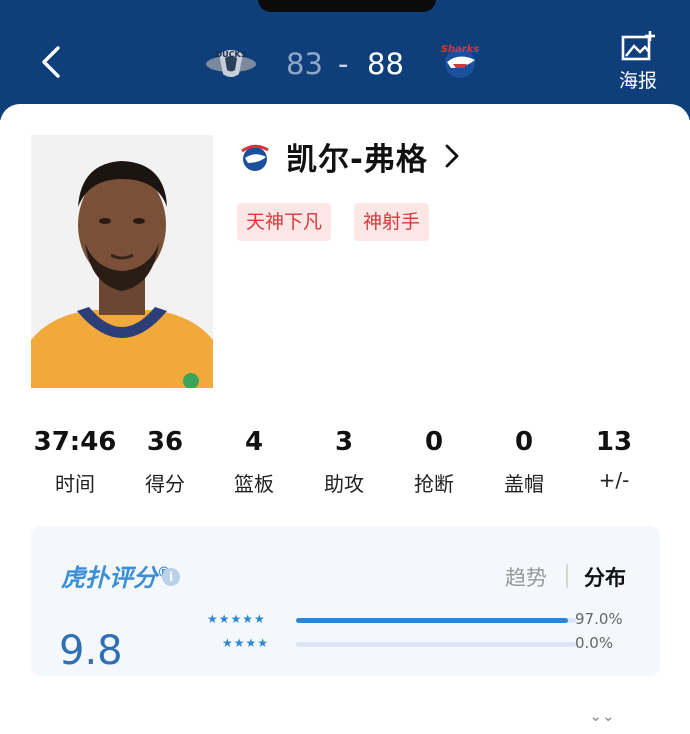 This screenshot has height=734, width=690. What do you see at coordinates (284, 222) in the screenshot?
I see `player-tag: 天神下凡` at bounding box center [284, 222].